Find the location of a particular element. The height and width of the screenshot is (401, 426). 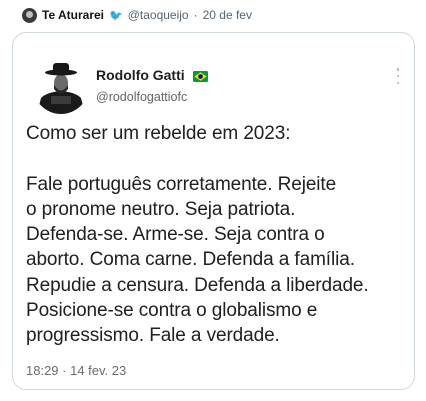

author-name-text: Rodolfo Gatti is located at coordinates (140, 75).